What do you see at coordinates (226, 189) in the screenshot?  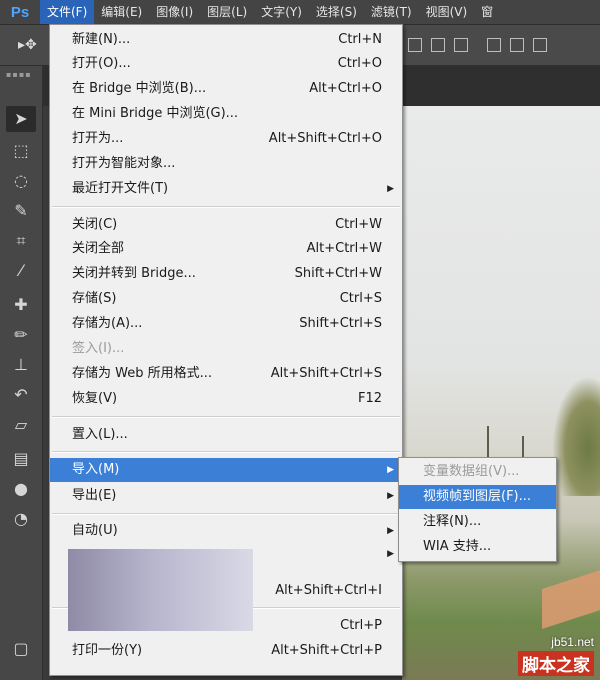 I see `menu-item-recent-files: 最近打开文件(T) ▶` at bounding box center [226, 189].